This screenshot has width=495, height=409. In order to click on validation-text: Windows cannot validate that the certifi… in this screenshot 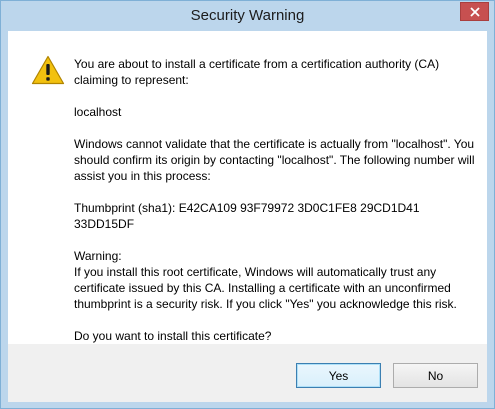, I will do `click(274, 160)`.